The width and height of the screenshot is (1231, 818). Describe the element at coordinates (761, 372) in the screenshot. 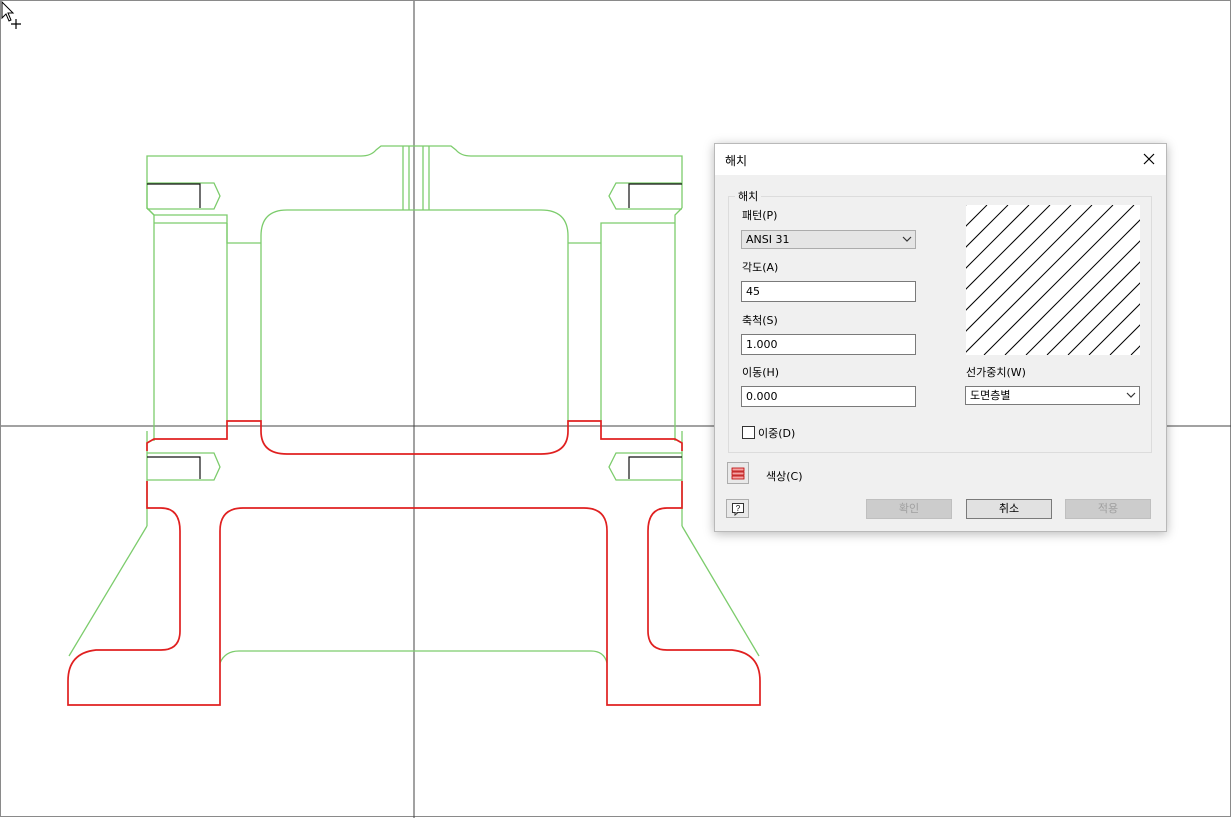

I see `shift-label: 이동(H)` at that location.